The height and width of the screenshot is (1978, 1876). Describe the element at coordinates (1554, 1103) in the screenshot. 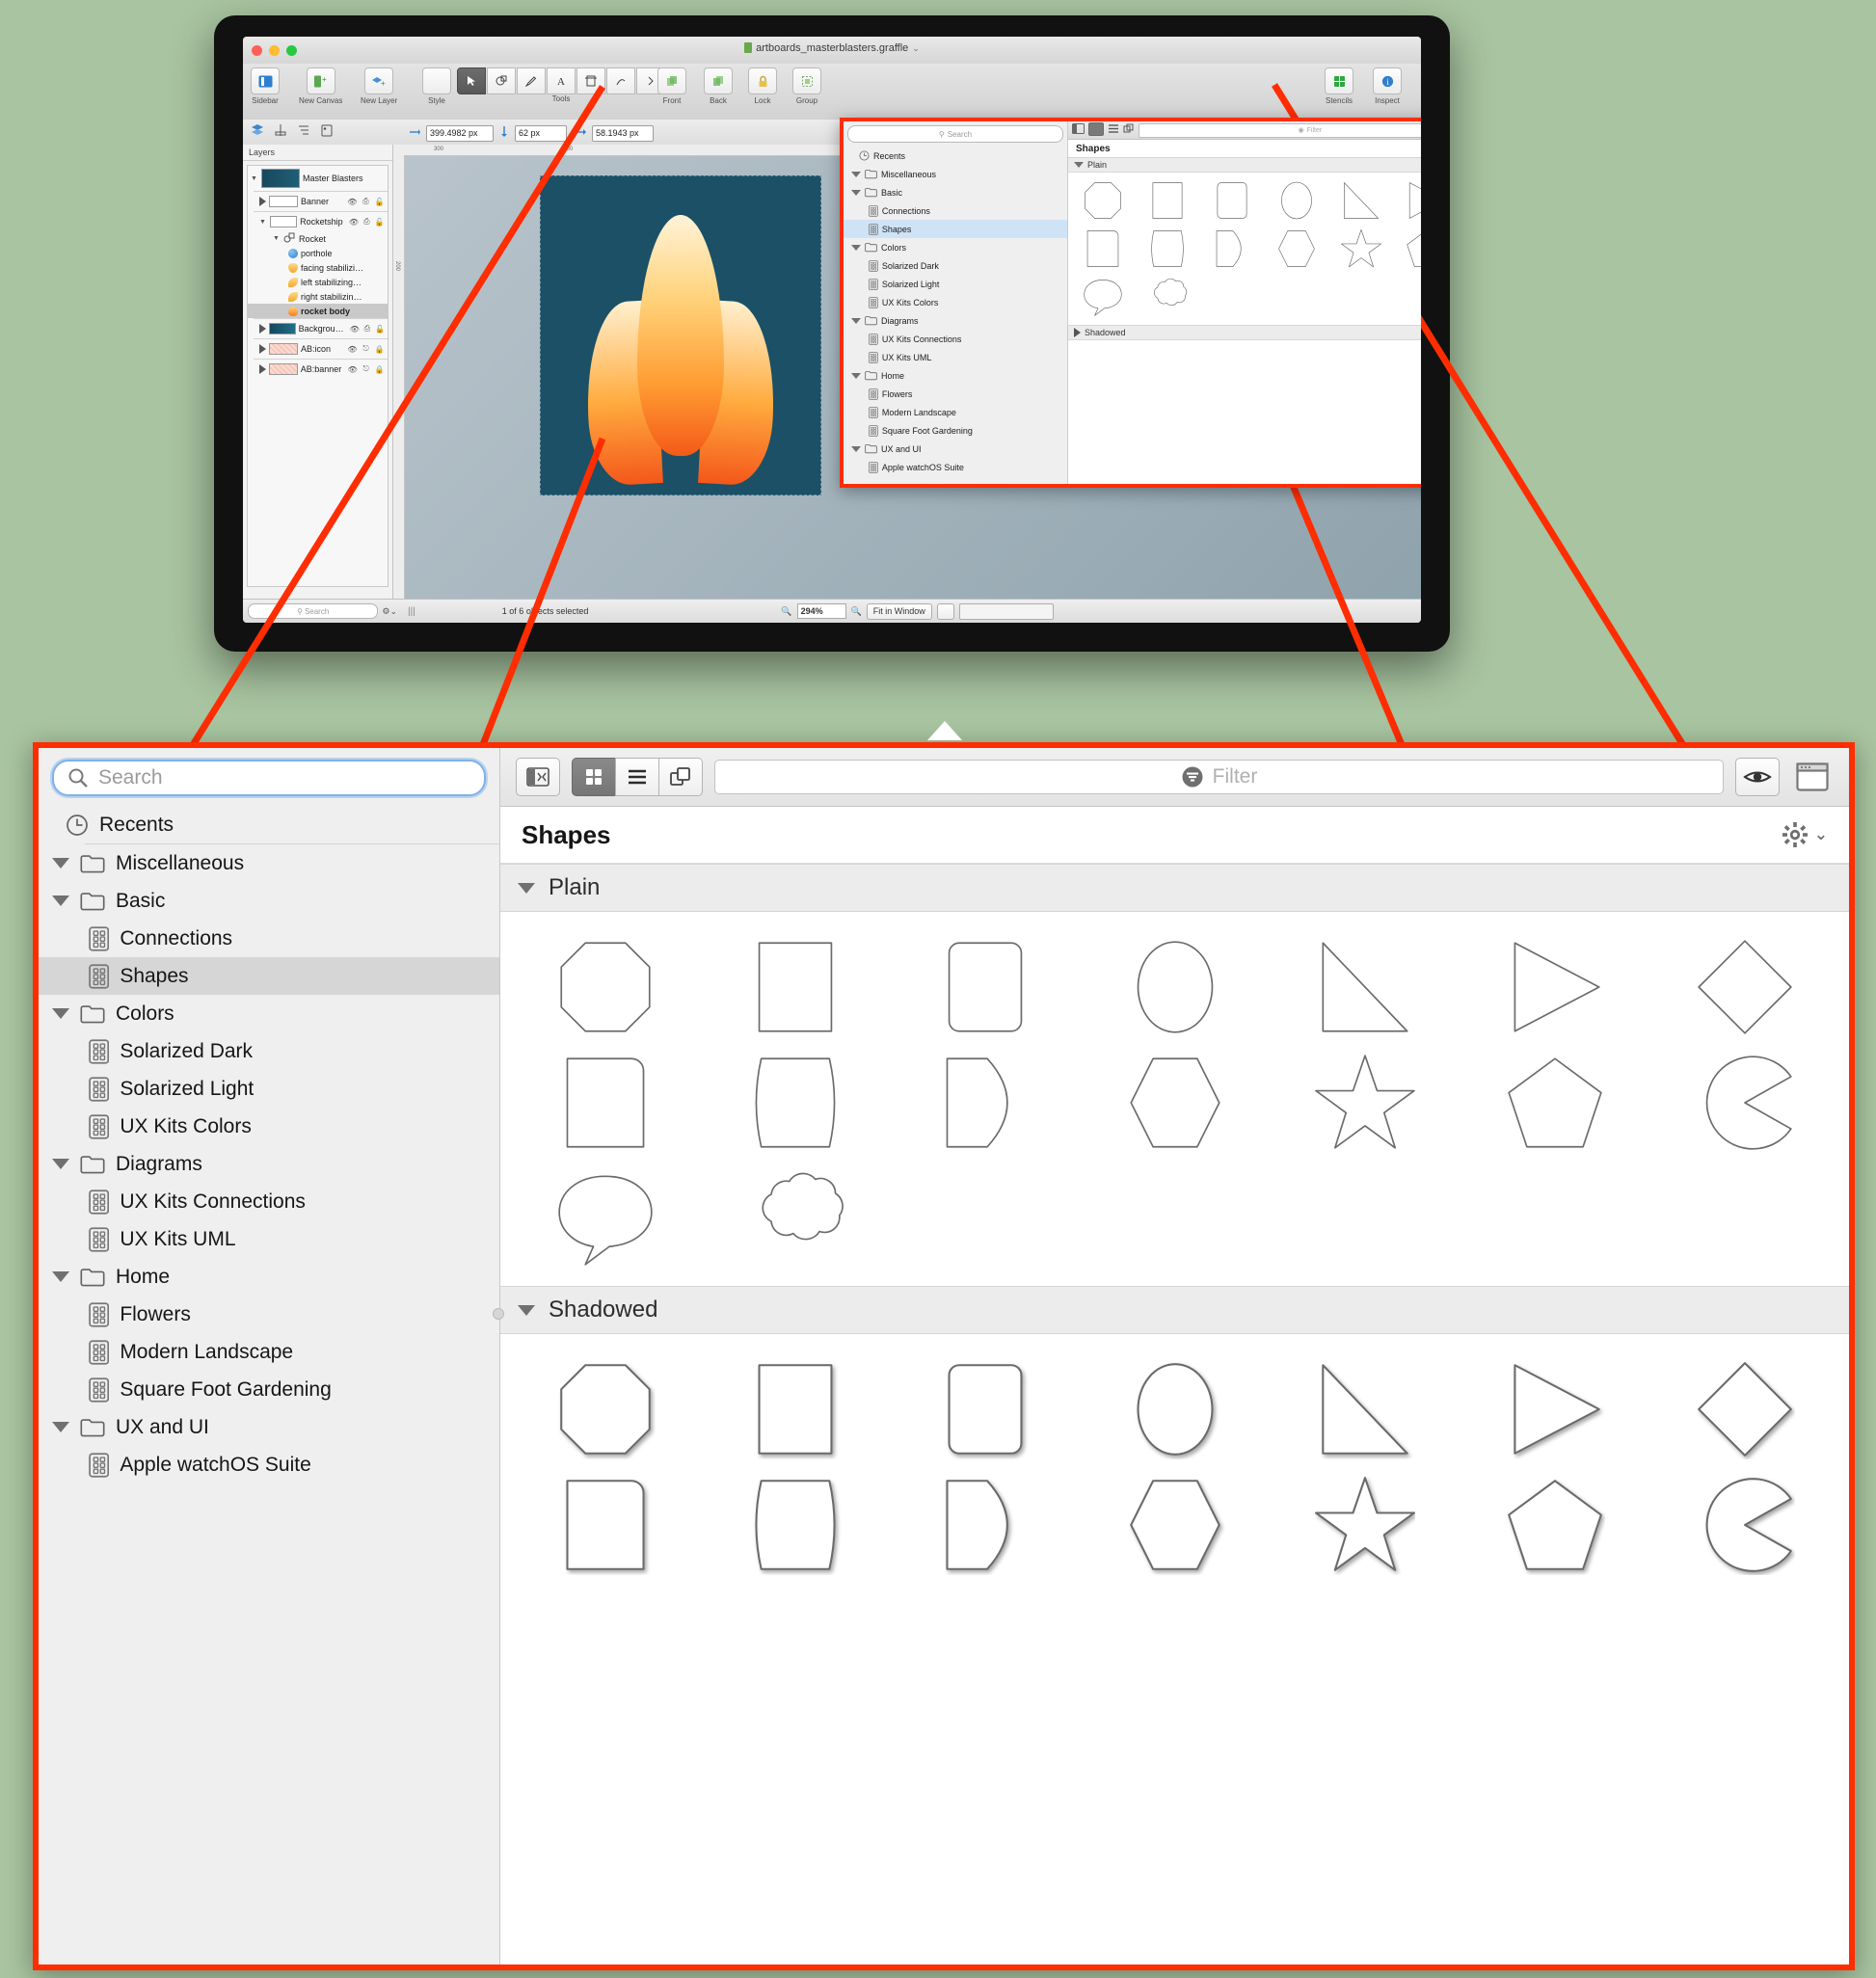

I see `plain-shape-cell-pentagon` at that location.